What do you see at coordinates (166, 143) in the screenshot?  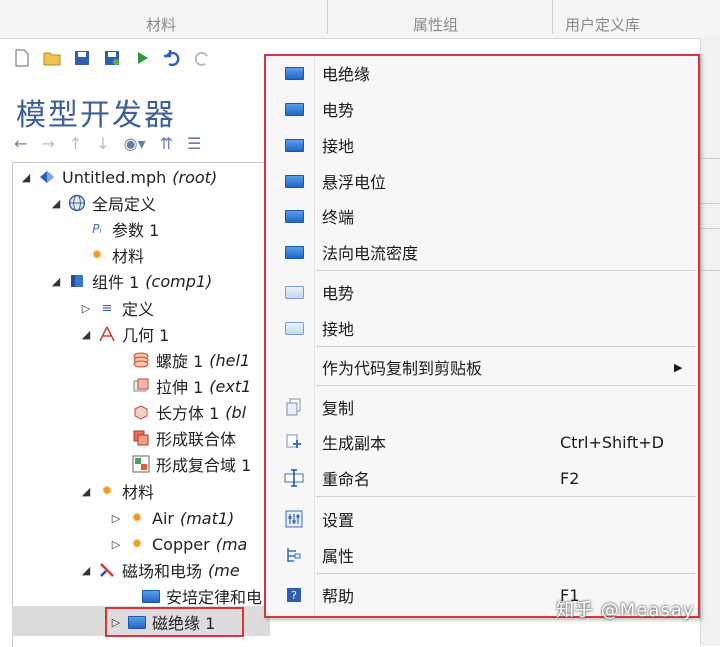 I see `collapse-all-icon: ⇈` at bounding box center [166, 143].